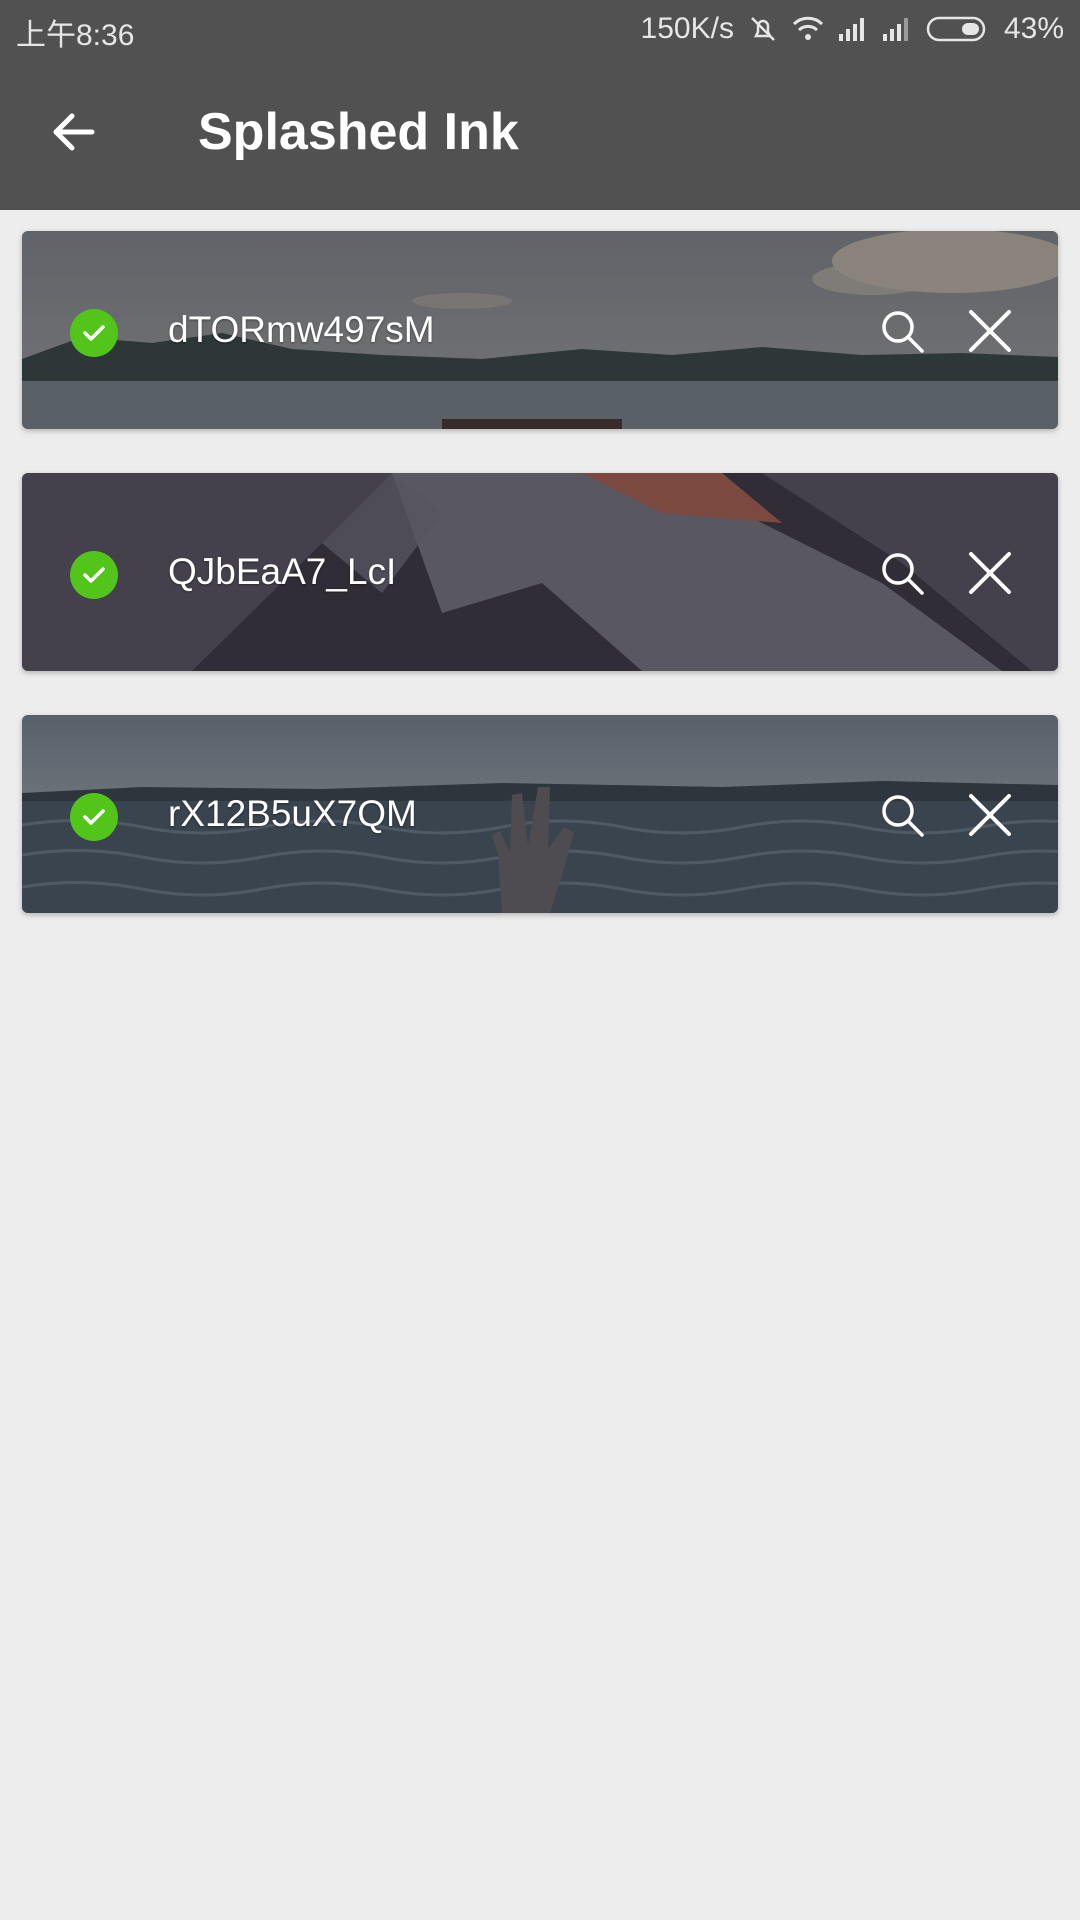 This screenshot has height=1920, width=1080. Describe the element at coordinates (540, 814) in the screenshot. I see `list-item: rX12B5uX7QM` at that location.